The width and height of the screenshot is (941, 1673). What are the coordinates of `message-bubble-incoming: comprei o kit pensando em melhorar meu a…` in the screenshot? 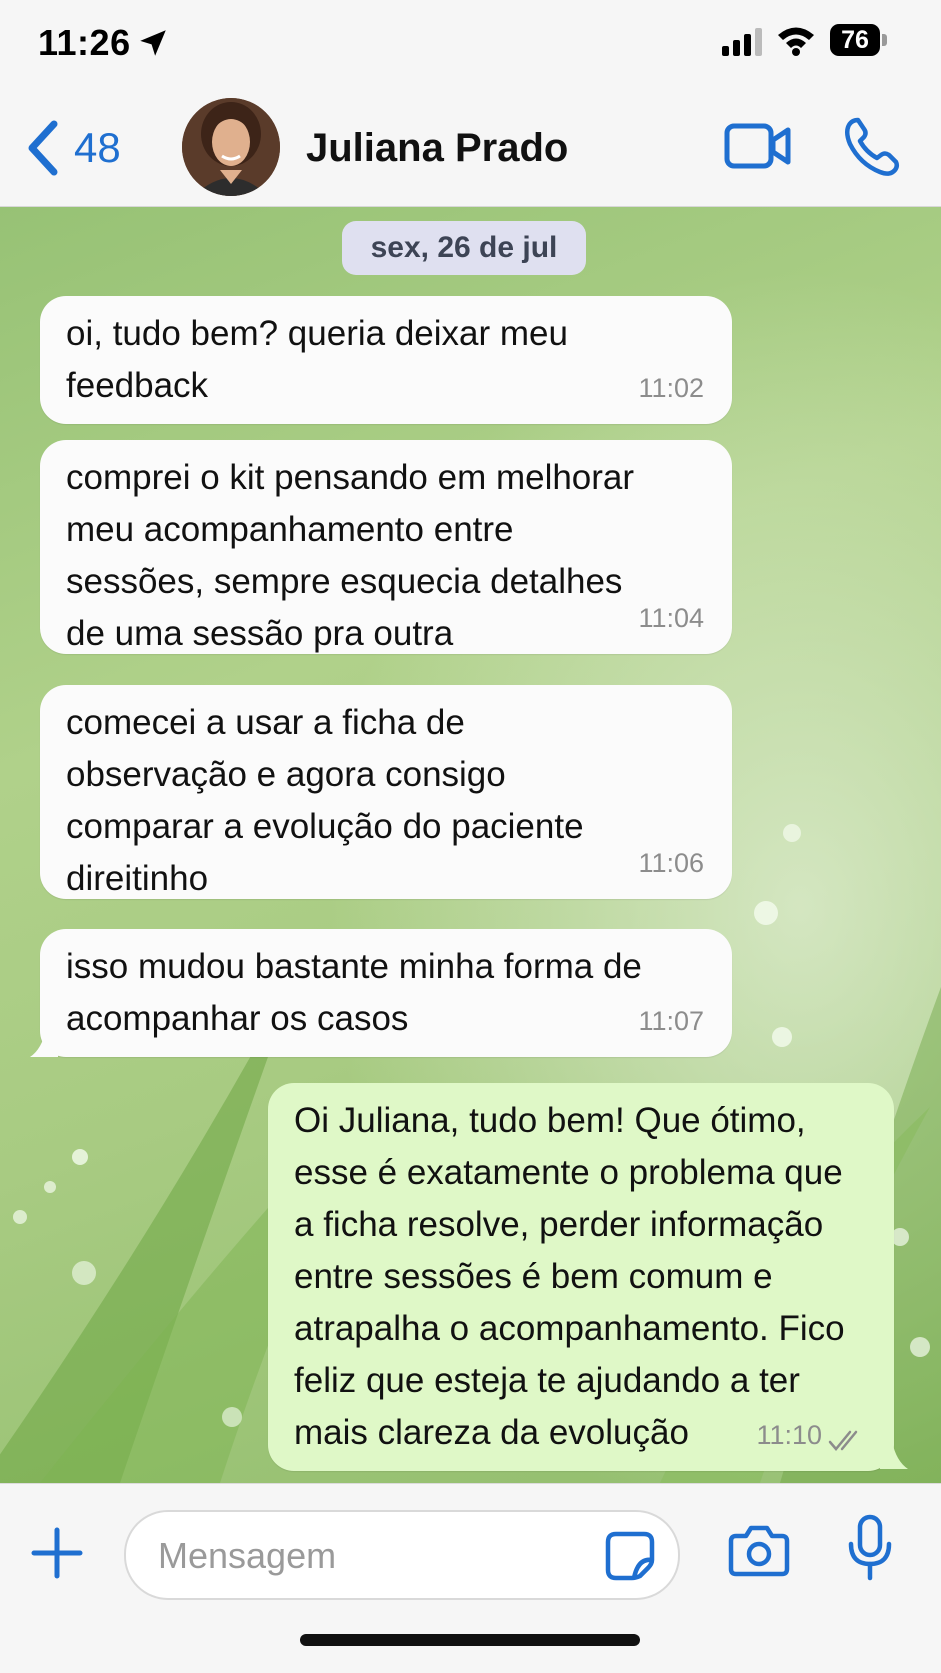 It's located at (386, 547).